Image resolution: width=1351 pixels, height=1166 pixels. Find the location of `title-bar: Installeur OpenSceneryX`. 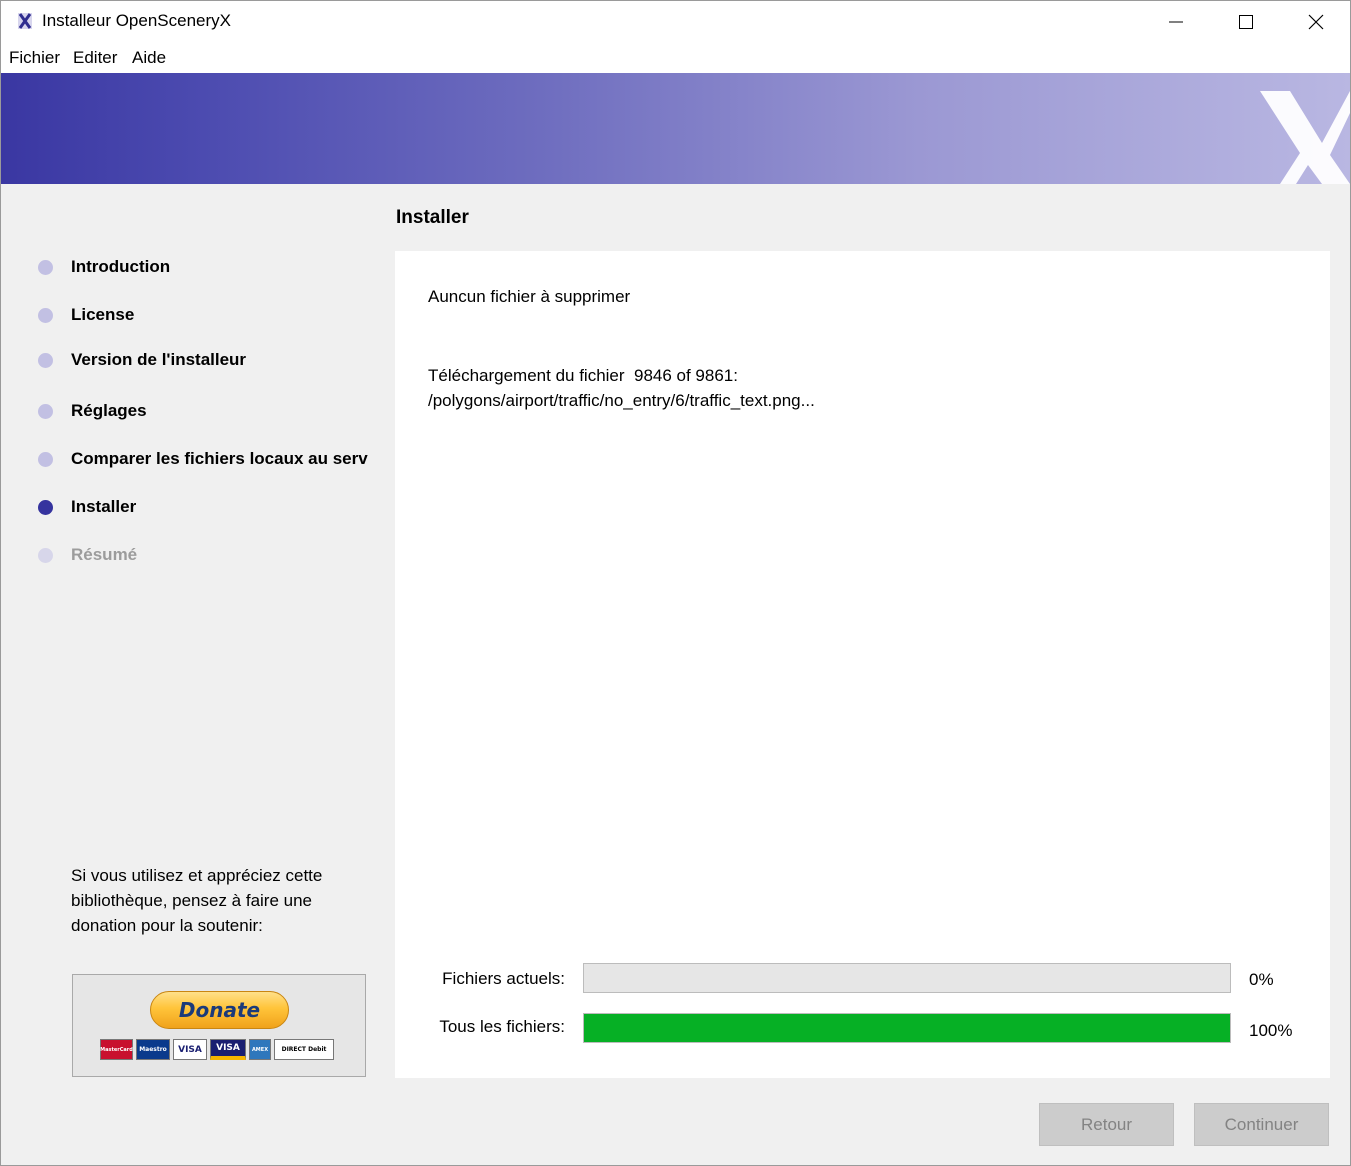

title-bar: Installeur OpenSceneryX is located at coordinates (675, 21).